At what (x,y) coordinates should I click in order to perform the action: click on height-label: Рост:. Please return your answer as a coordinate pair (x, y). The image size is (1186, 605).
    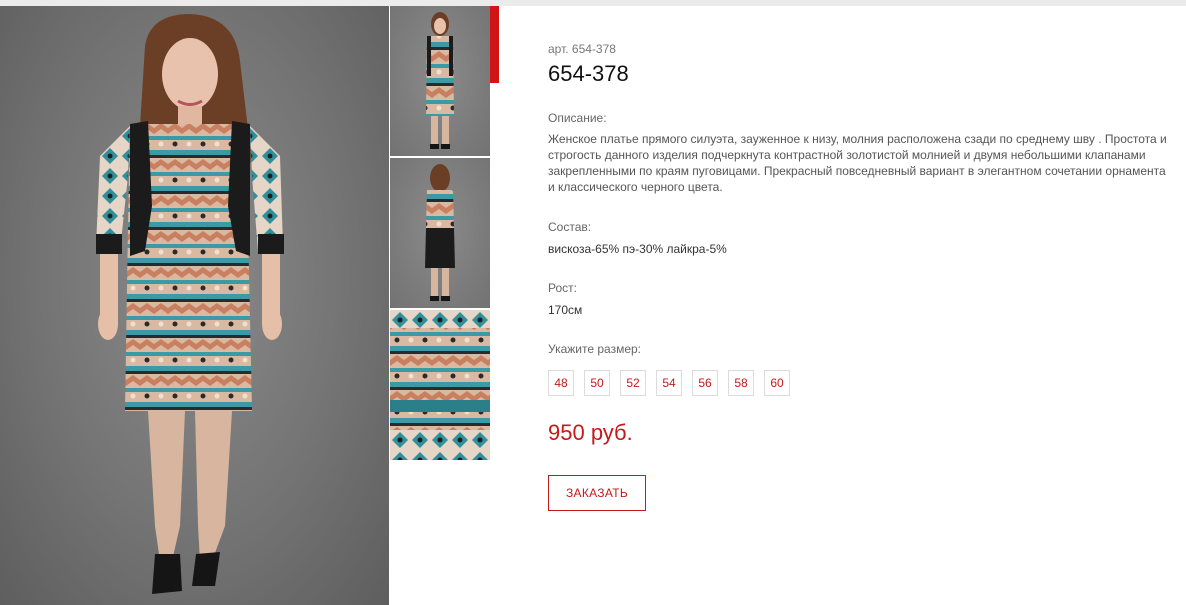
    Looking at the image, I should click on (562, 288).